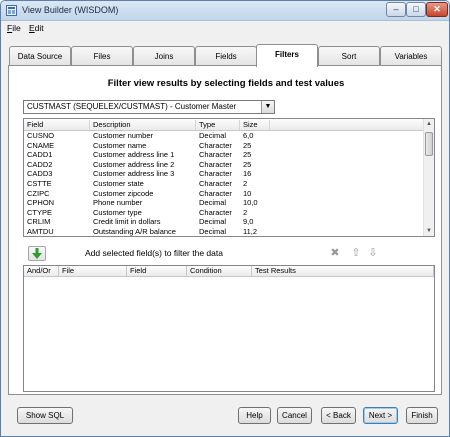 The image size is (450, 437). Describe the element at coordinates (41, 135) in the screenshot. I see `table-cell: CUSNO` at that location.